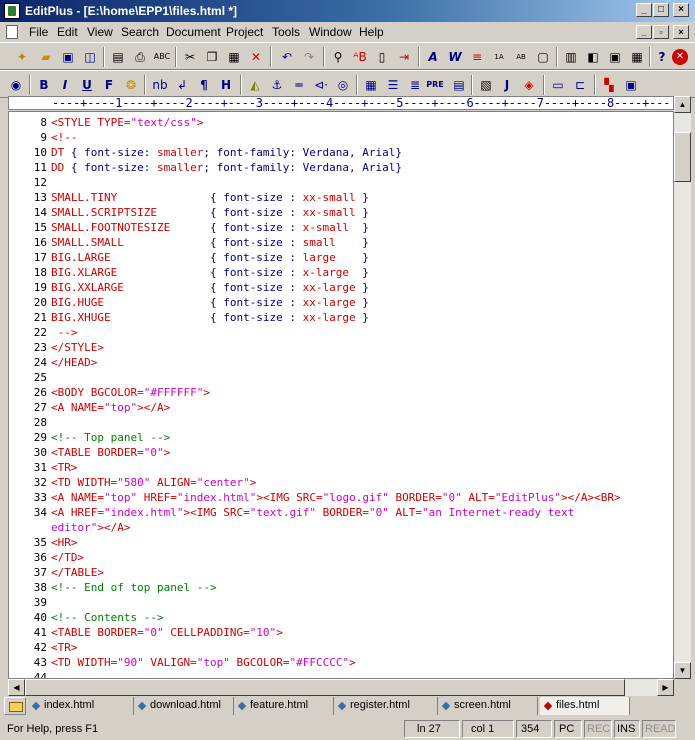 This screenshot has height=740, width=695. I want to click on table-icon: ▦, so click(371, 85).